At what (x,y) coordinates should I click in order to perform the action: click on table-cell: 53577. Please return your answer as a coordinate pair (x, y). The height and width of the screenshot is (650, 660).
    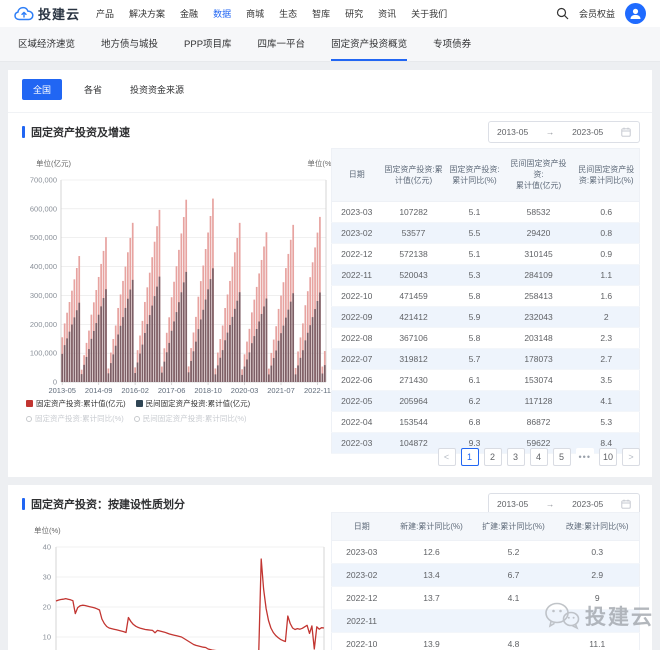
    Looking at the image, I should click on (413, 232).